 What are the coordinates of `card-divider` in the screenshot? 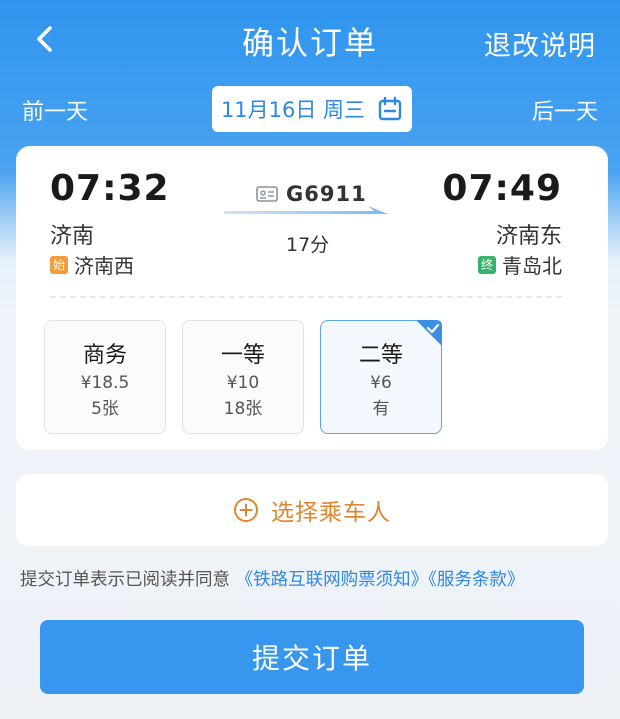 It's located at (306, 297).